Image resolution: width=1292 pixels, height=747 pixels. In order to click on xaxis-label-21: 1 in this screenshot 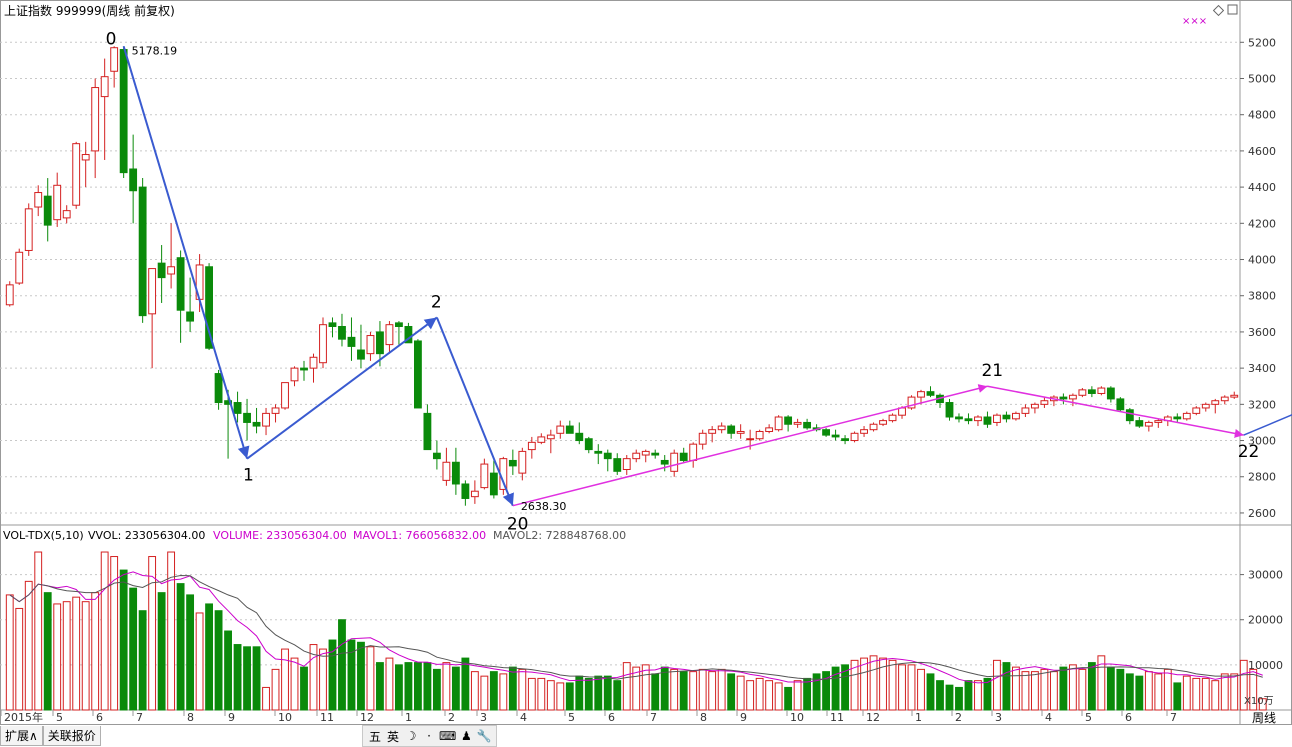, I will do `click(918, 717)`.